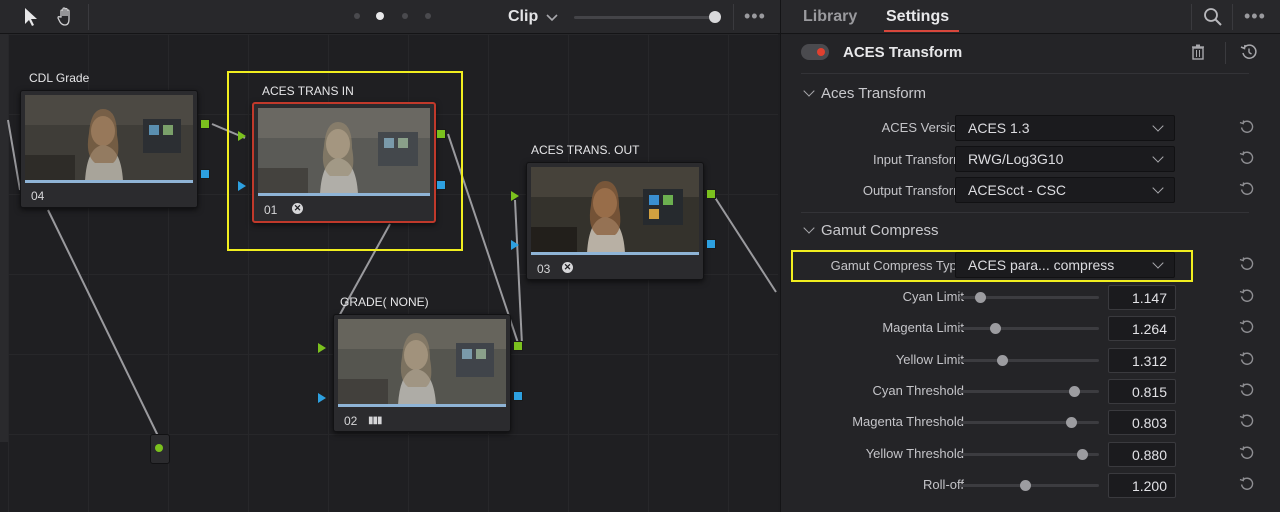 This screenshot has width=1280, height=512. I want to click on node-03: 03 ✕, so click(615, 221).